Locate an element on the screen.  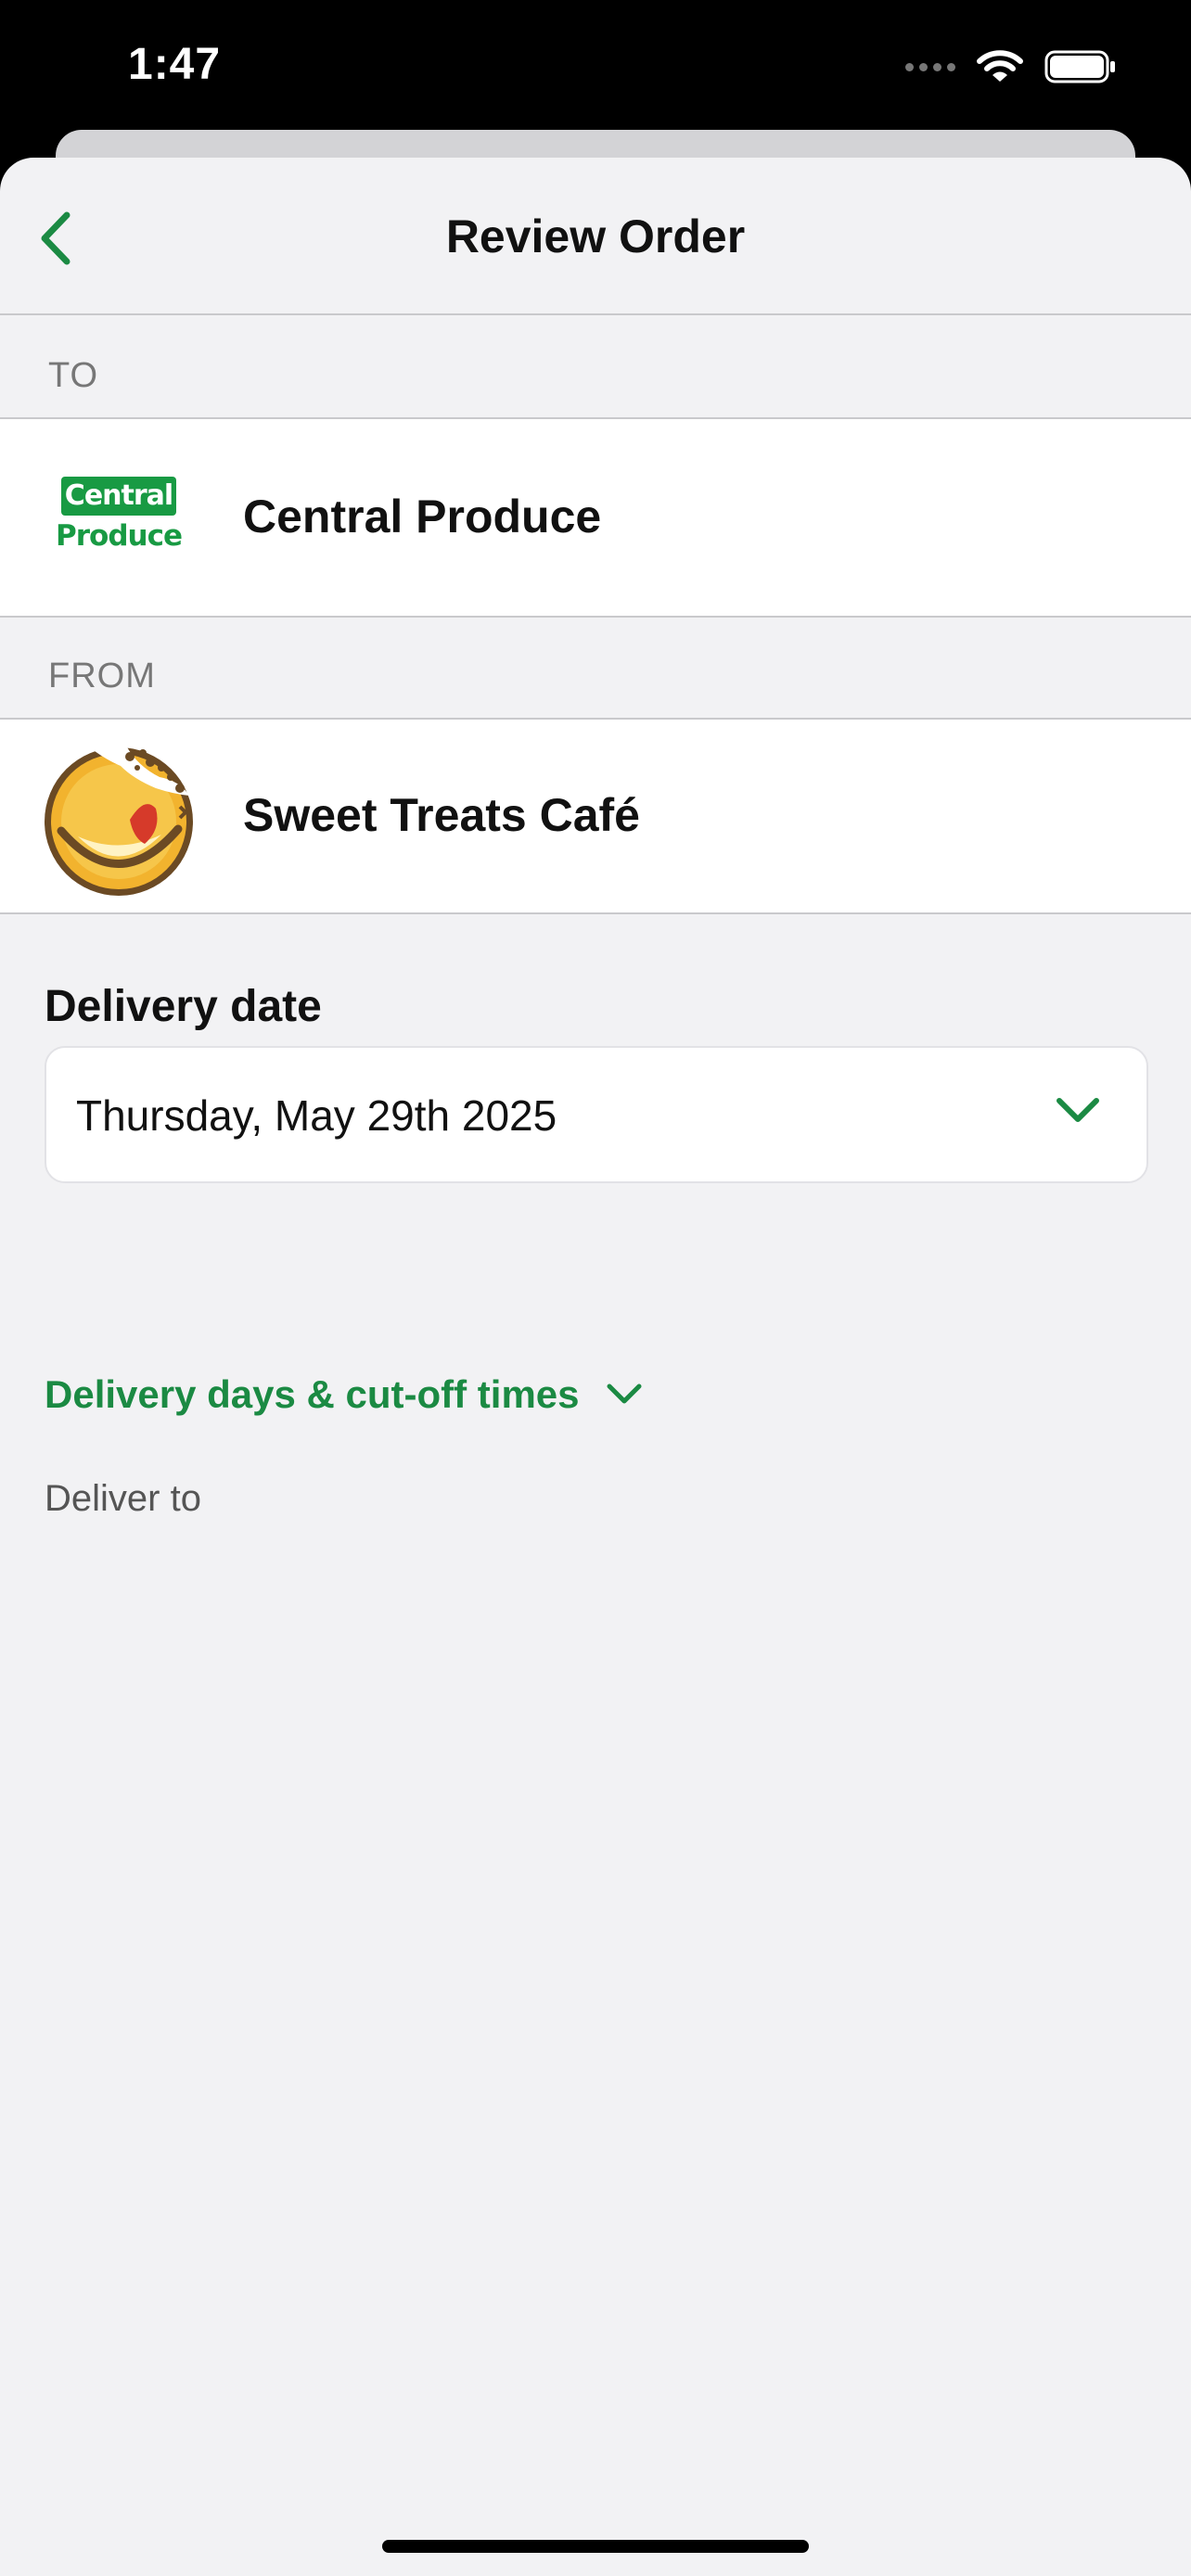
central-produce-logo: Central Produce is located at coordinates (120, 518).